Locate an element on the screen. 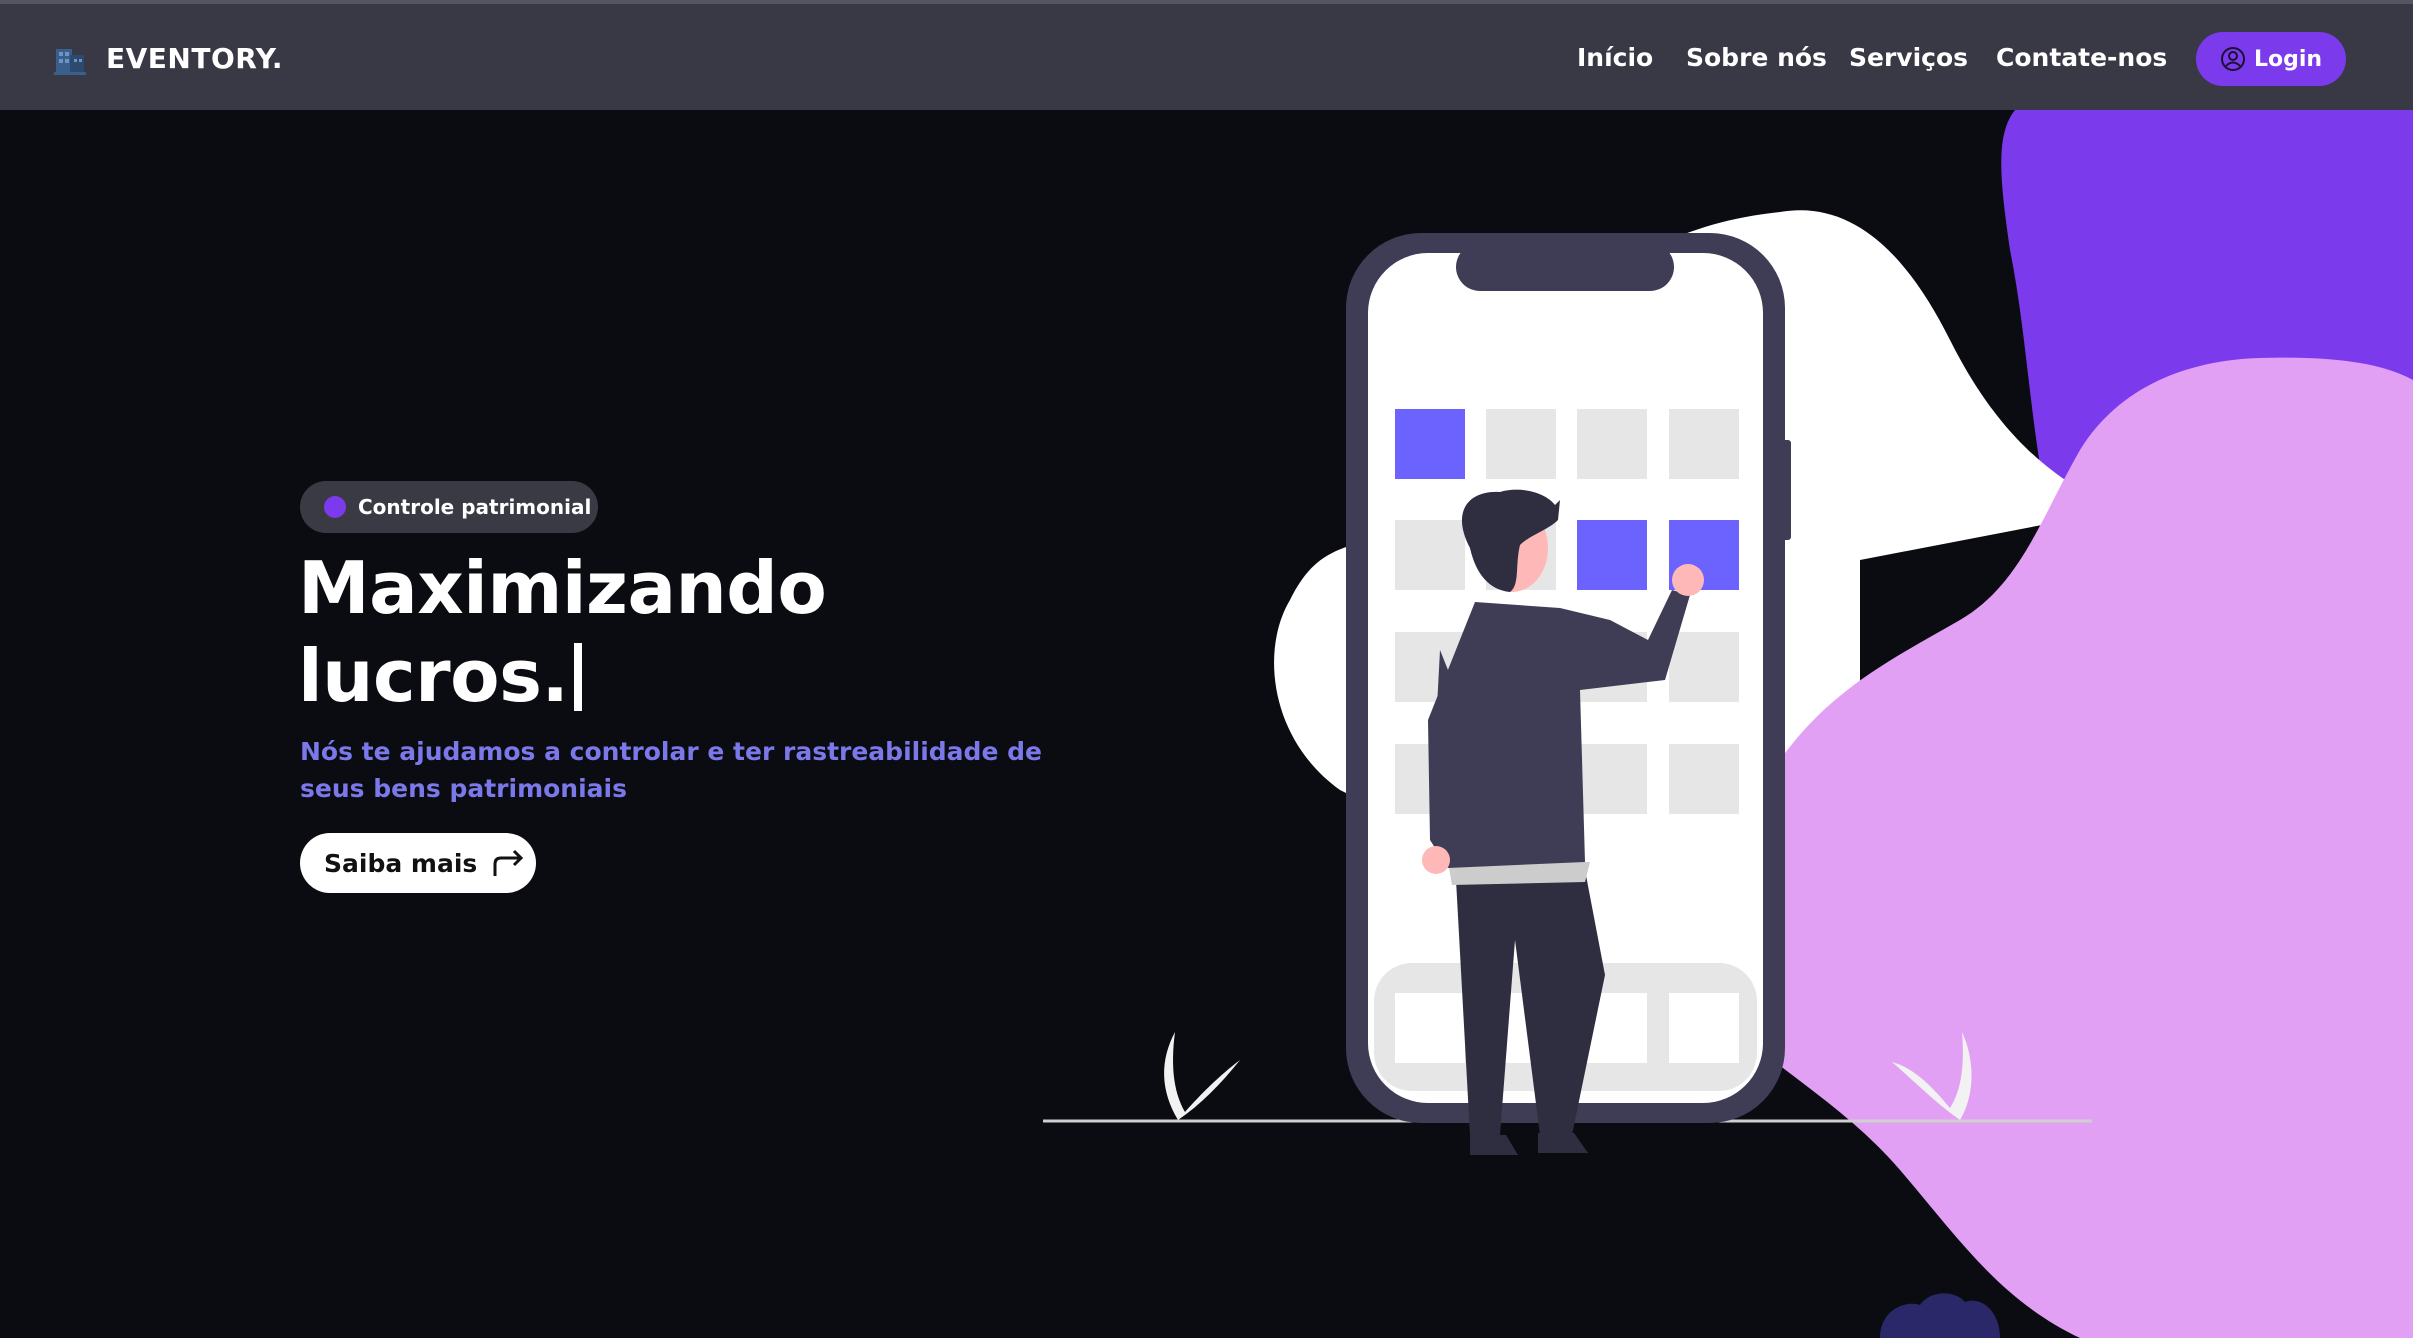 The width and height of the screenshot is (2413, 1338). typing-cursor is located at coordinates (578, 677).